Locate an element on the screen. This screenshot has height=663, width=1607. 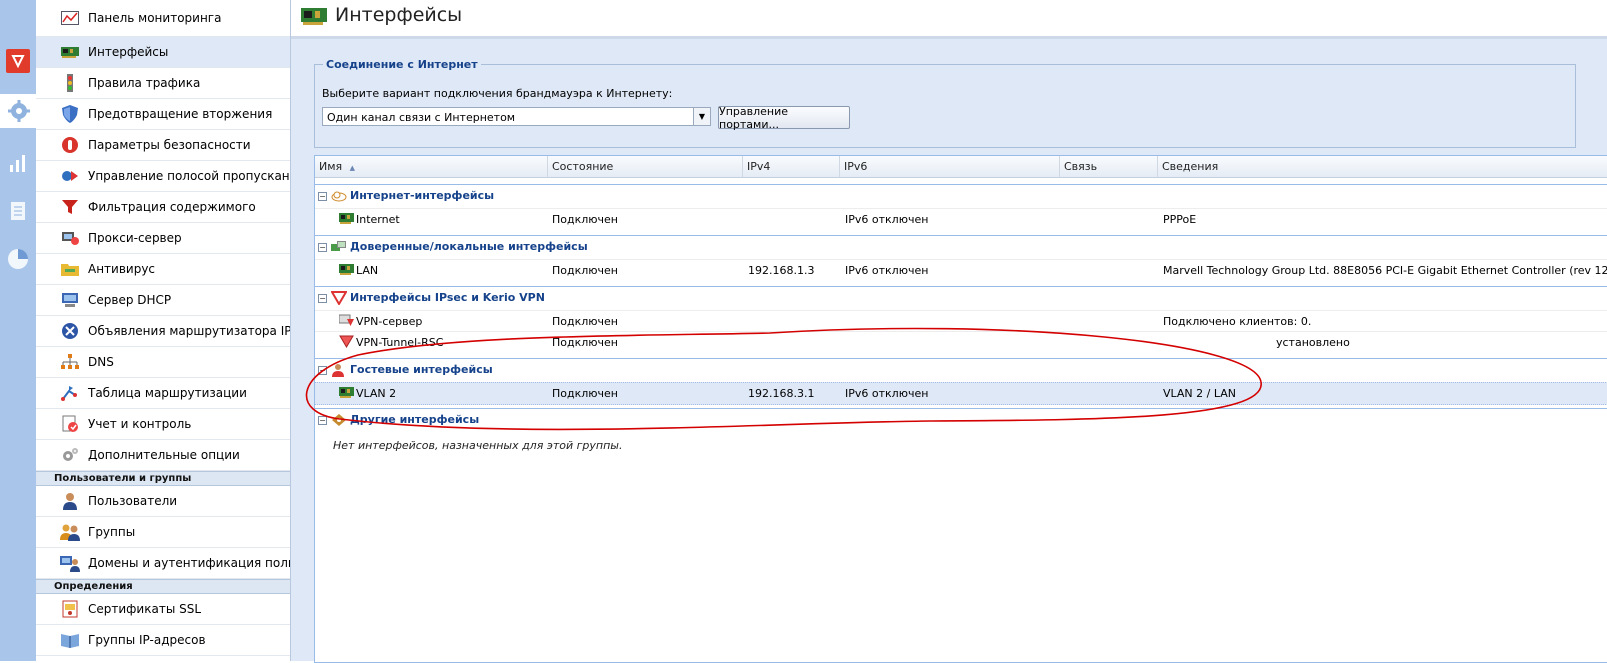
security-stop-icon is located at coordinates (70, 145).